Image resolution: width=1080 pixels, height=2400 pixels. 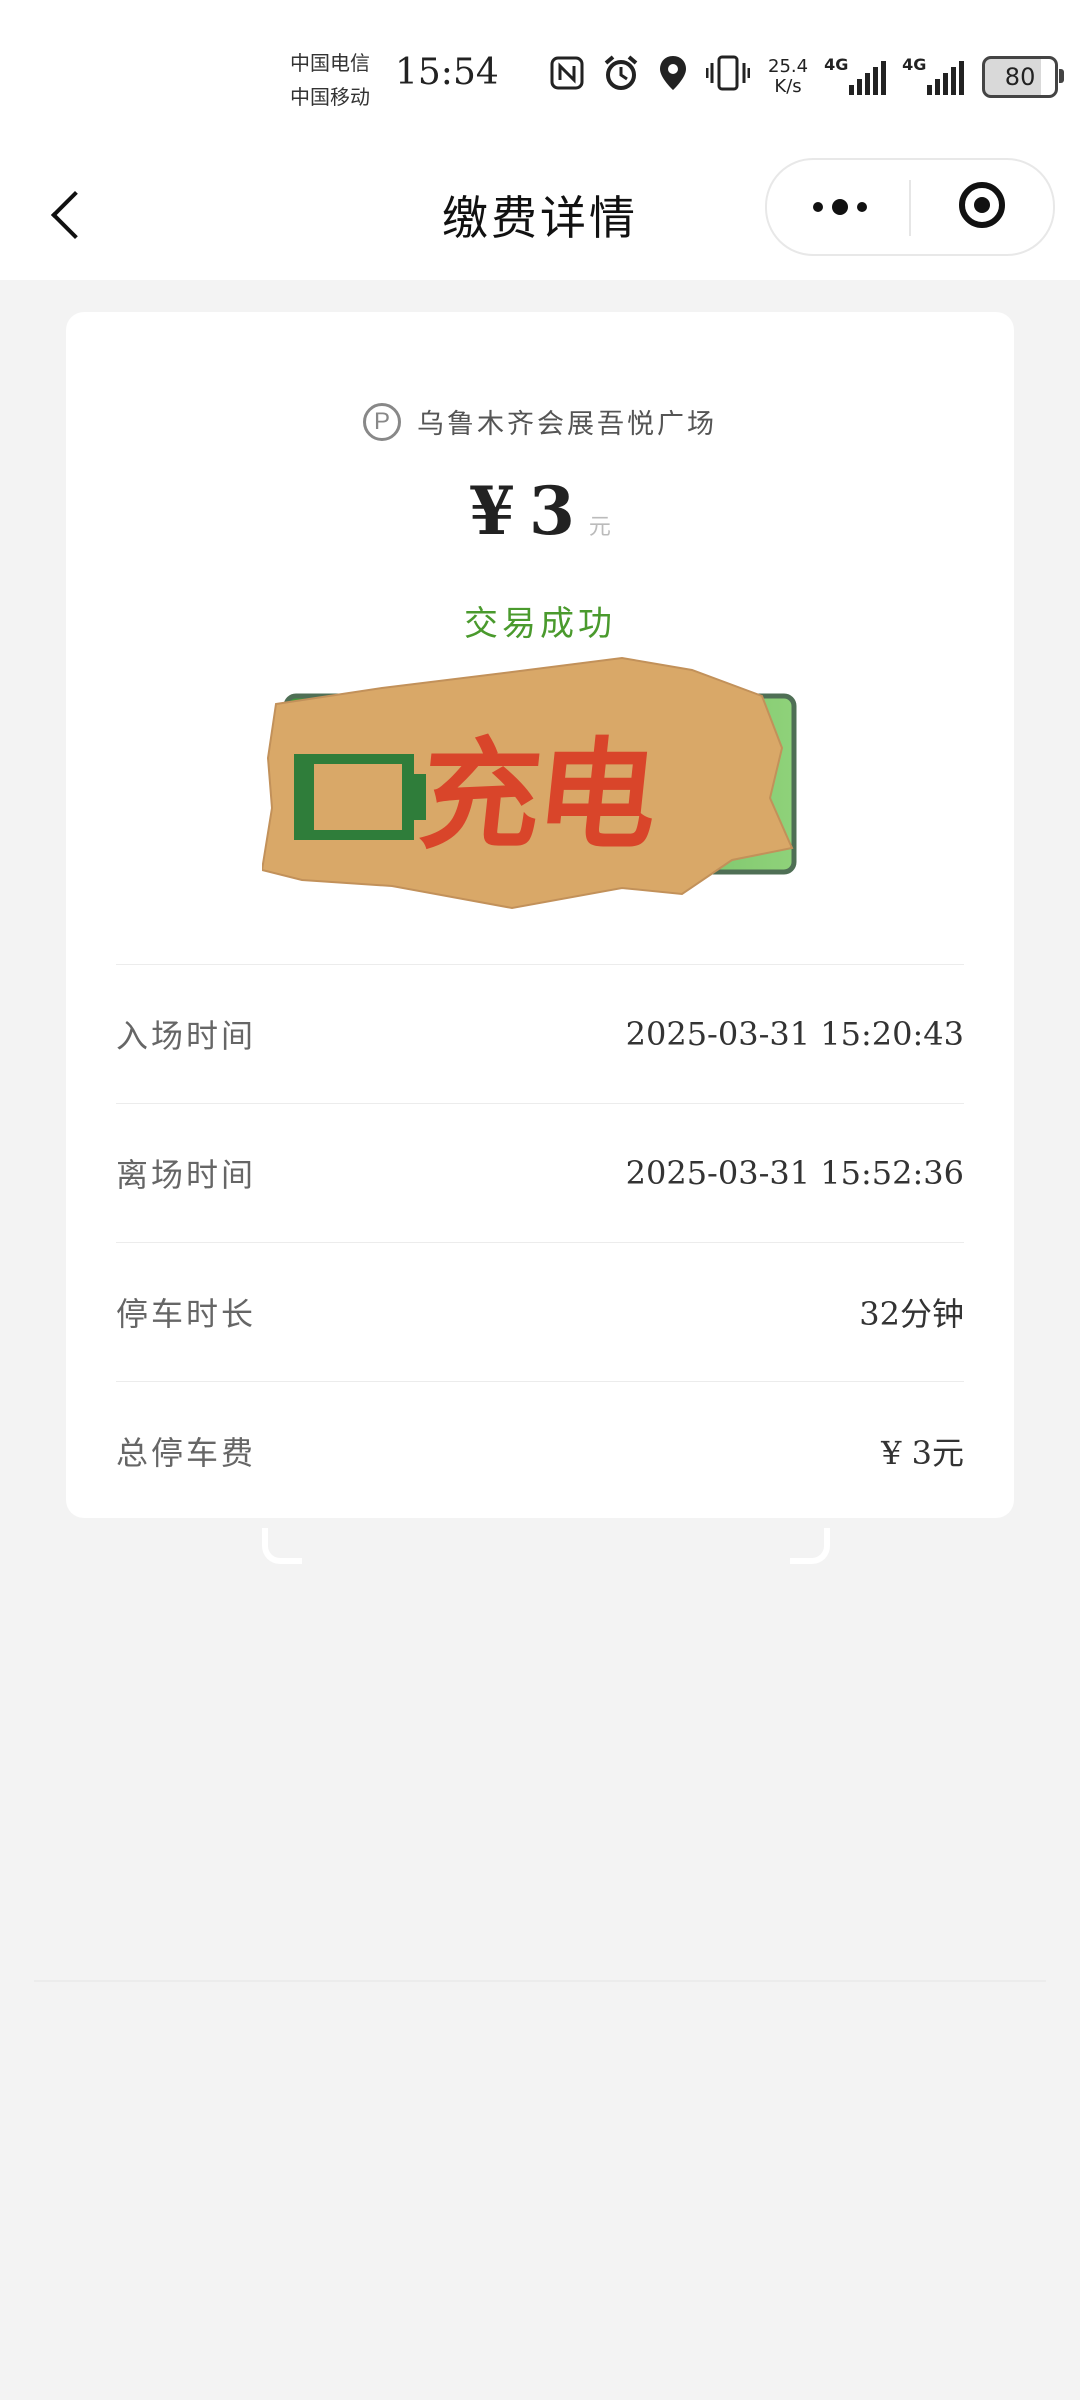 What do you see at coordinates (855, 75) in the screenshot?
I see `signal-1: 4G` at bounding box center [855, 75].